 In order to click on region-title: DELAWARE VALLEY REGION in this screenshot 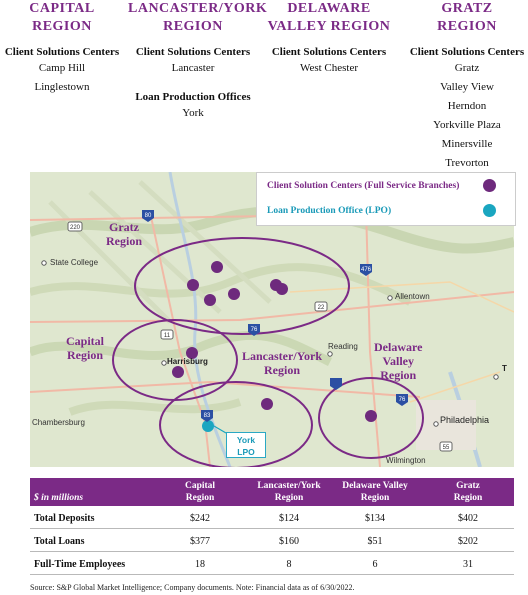, I will do `click(329, 17)`.